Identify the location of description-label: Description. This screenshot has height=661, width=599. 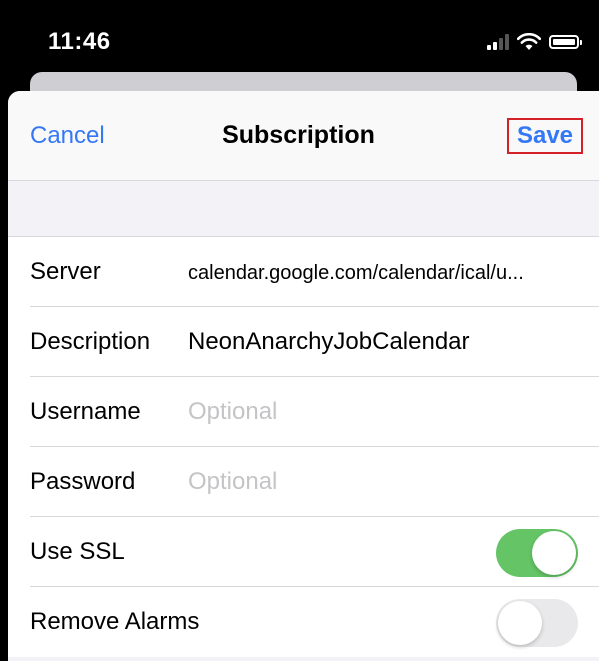
(90, 341).